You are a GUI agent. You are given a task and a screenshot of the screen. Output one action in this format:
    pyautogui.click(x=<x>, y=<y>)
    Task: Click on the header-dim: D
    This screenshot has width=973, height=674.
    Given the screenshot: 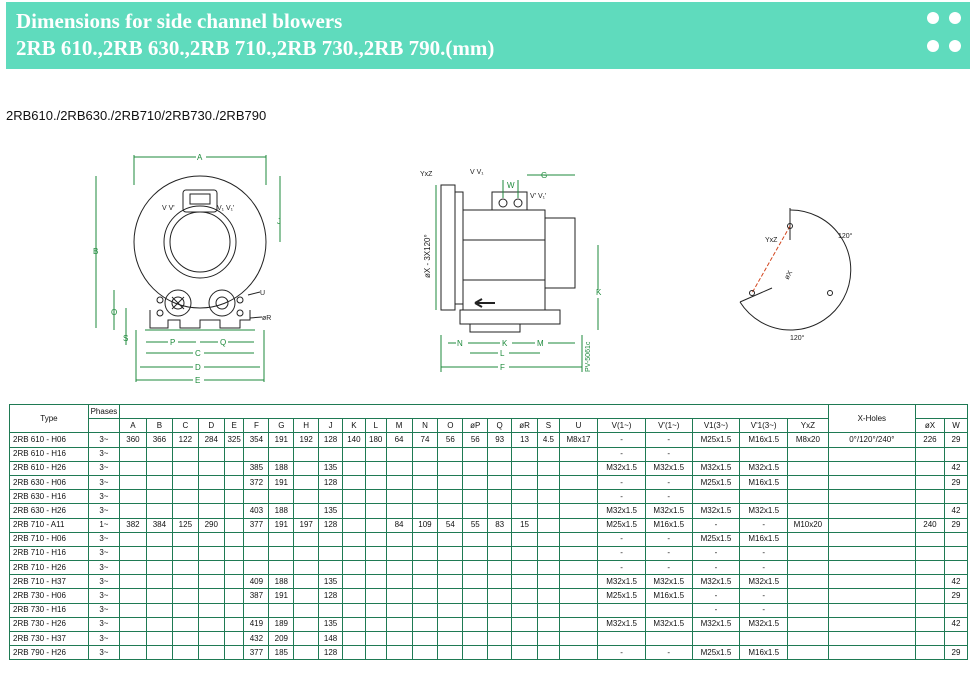 What is the action you would take?
    pyautogui.click(x=211, y=426)
    